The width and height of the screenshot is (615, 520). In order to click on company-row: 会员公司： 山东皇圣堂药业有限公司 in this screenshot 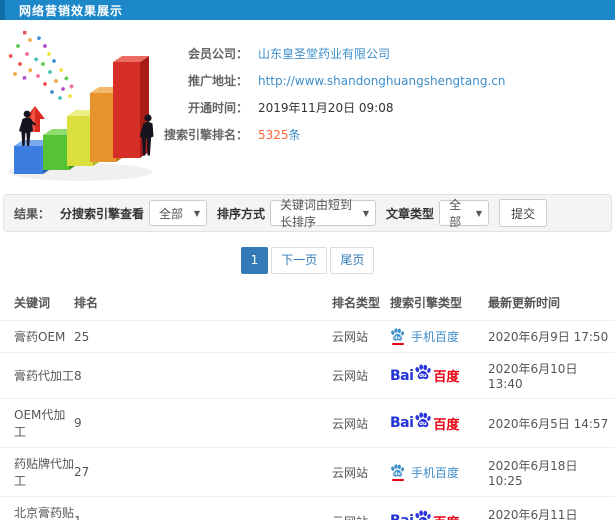, I will do `click(387, 53)`.